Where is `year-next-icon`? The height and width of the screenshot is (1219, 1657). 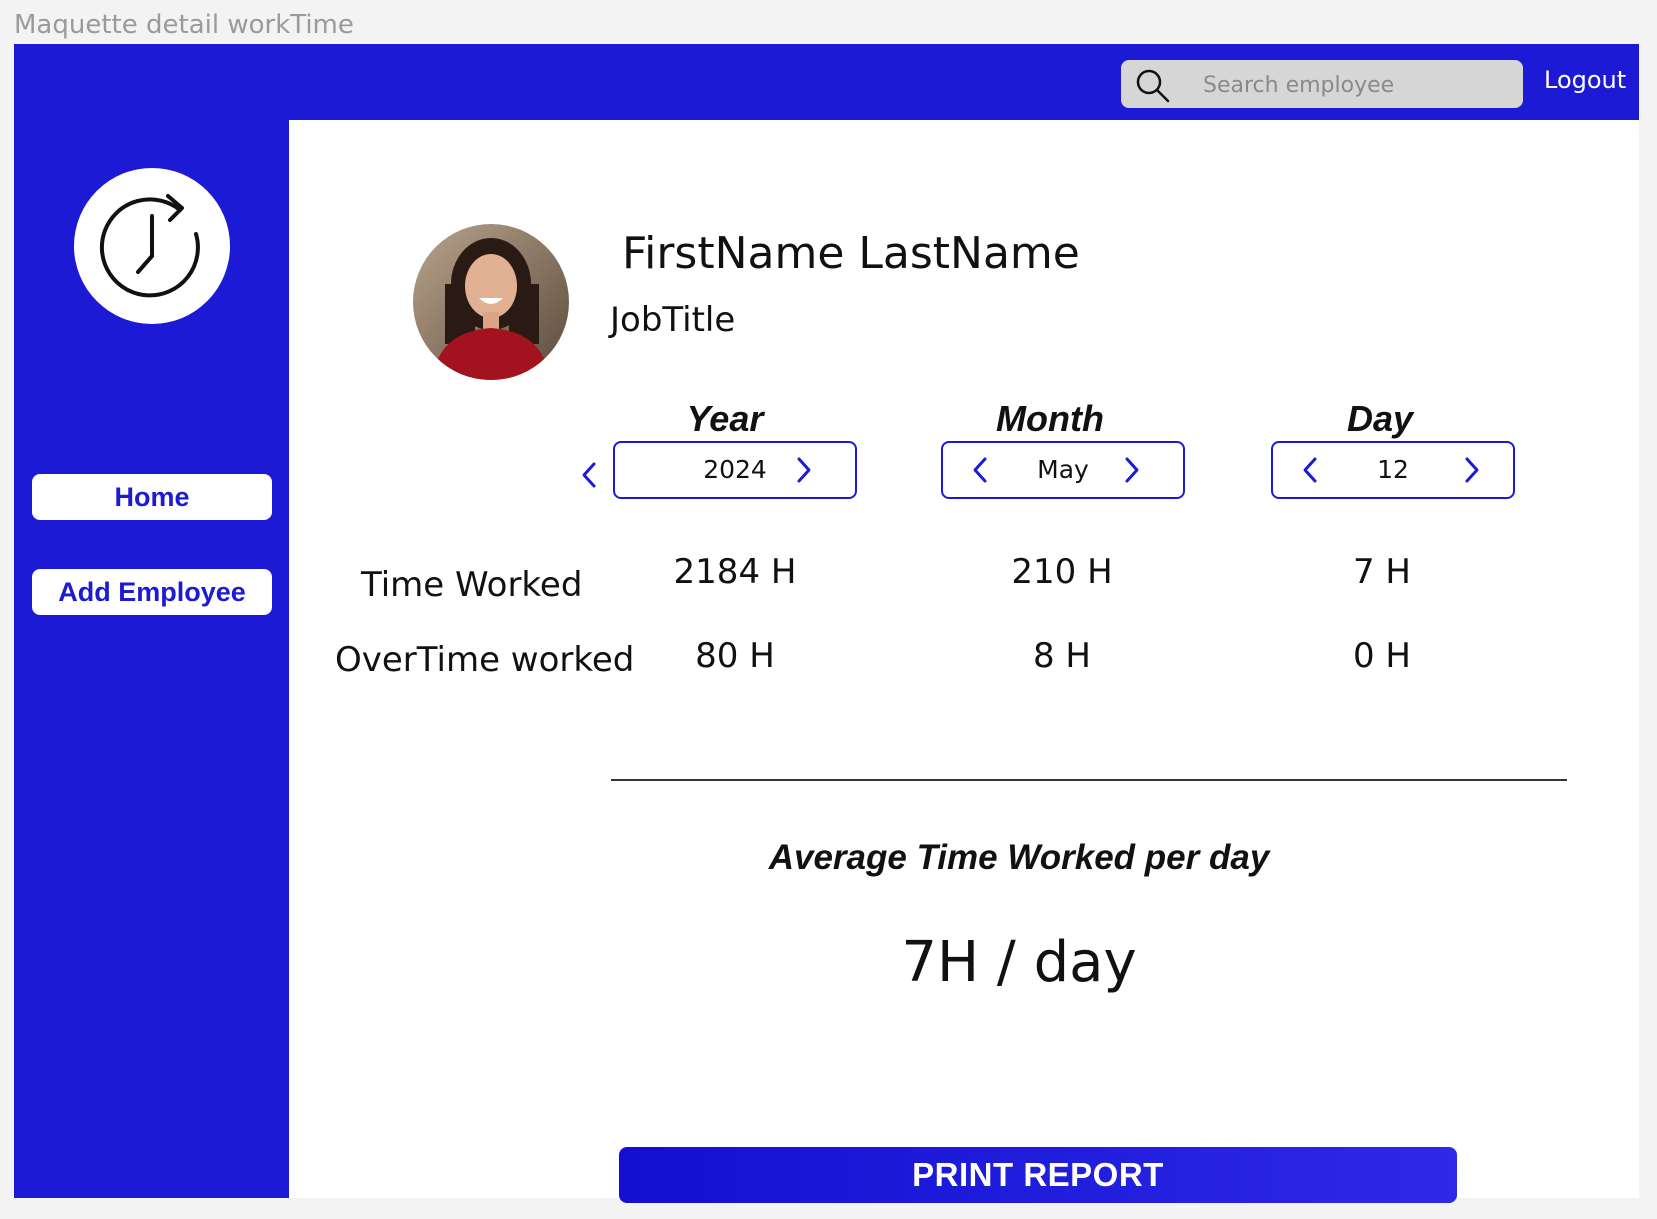
year-next-icon is located at coordinates (803, 470).